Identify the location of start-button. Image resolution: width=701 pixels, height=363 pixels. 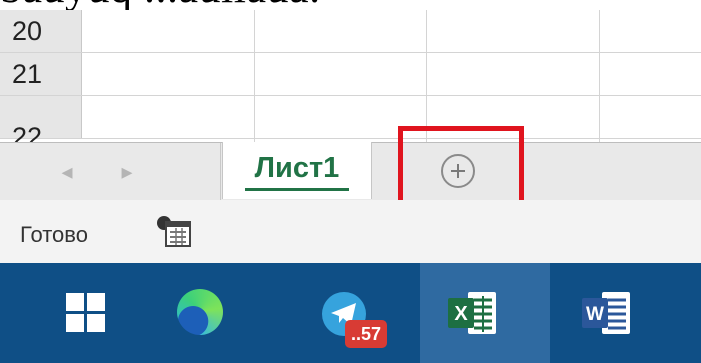
(75, 313).